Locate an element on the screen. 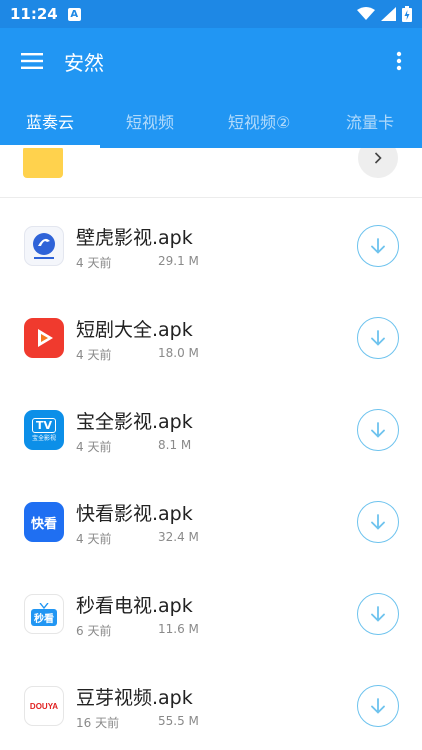  tab-short-video-2: 短视频② is located at coordinates (259, 121).